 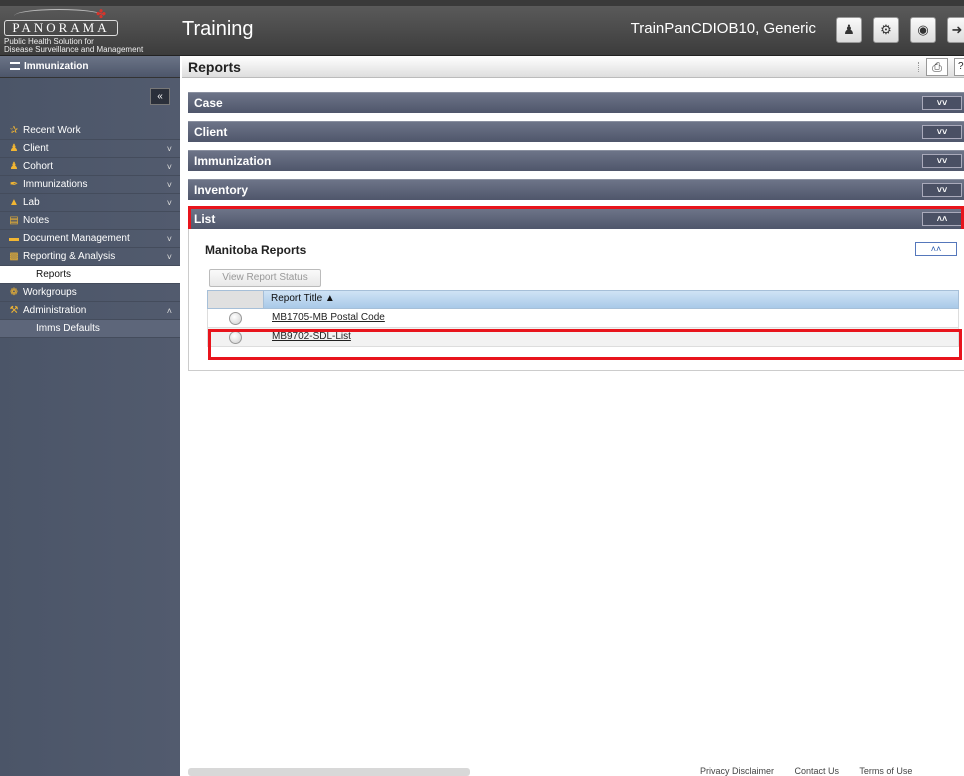 What do you see at coordinates (919, 67) in the screenshot?
I see `toolbar-separator` at bounding box center [919, 67].